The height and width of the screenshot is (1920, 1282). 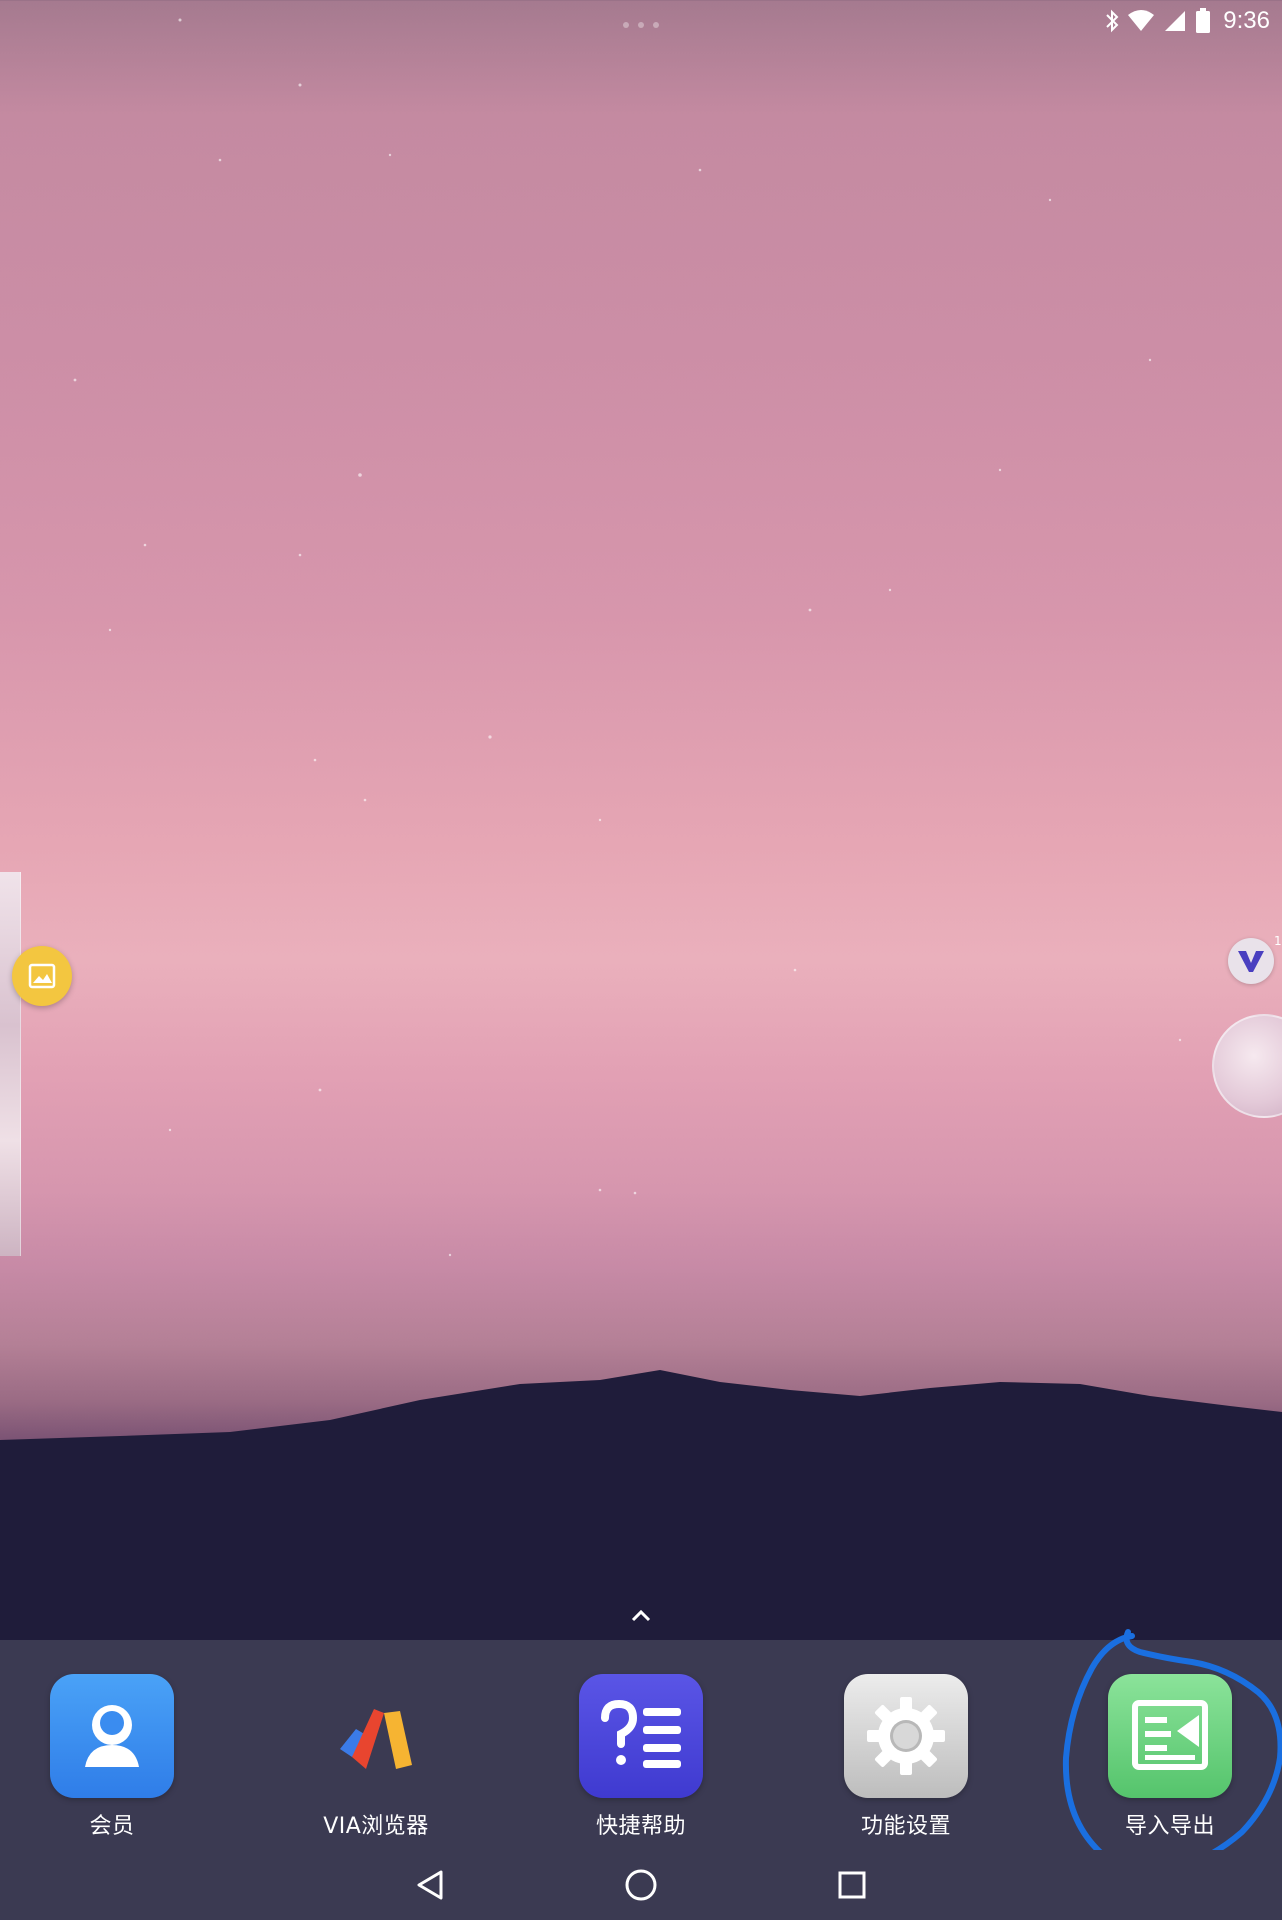 I want to click on dock-item-label: 会员, so click(x=112, y=1826).